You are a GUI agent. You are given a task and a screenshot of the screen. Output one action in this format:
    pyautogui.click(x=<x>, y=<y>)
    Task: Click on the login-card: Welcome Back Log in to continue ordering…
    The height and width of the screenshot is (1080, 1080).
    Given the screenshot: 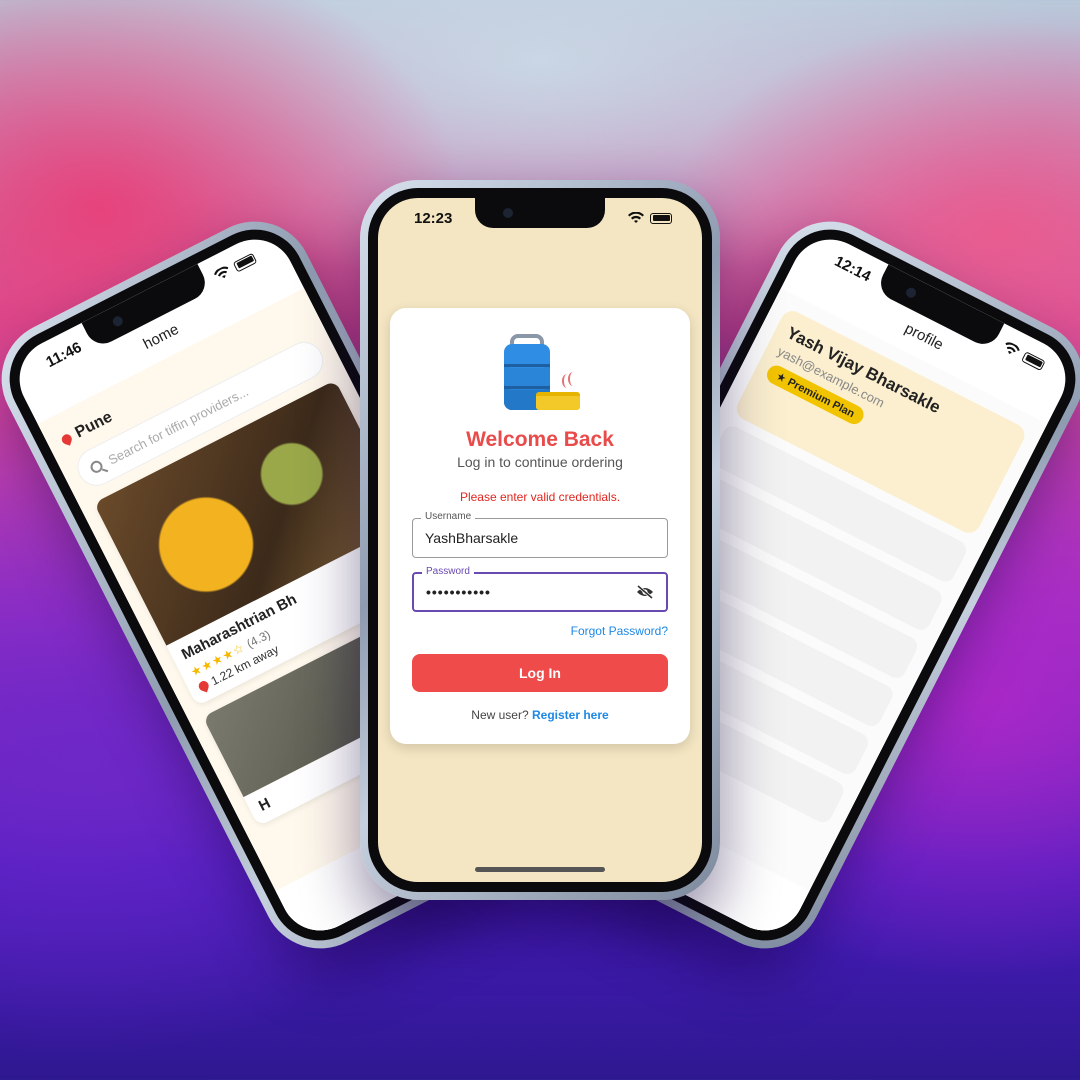 What is the action you would take?
    pyautogui.click(x=540, y=526)
    